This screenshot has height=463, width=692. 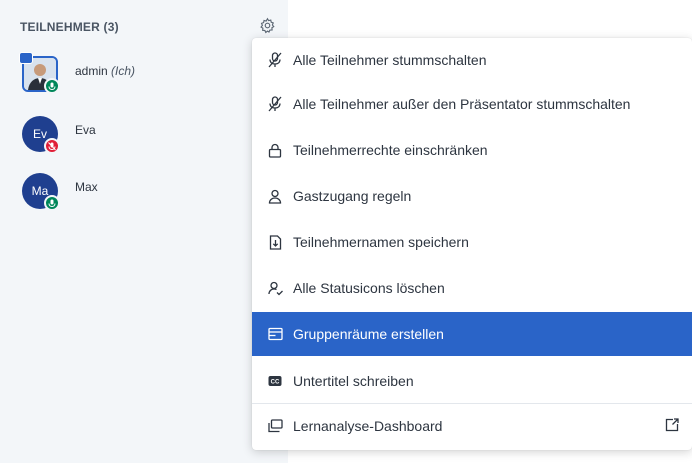 I want to click on download-file-icon, so click(x=275, y=242).